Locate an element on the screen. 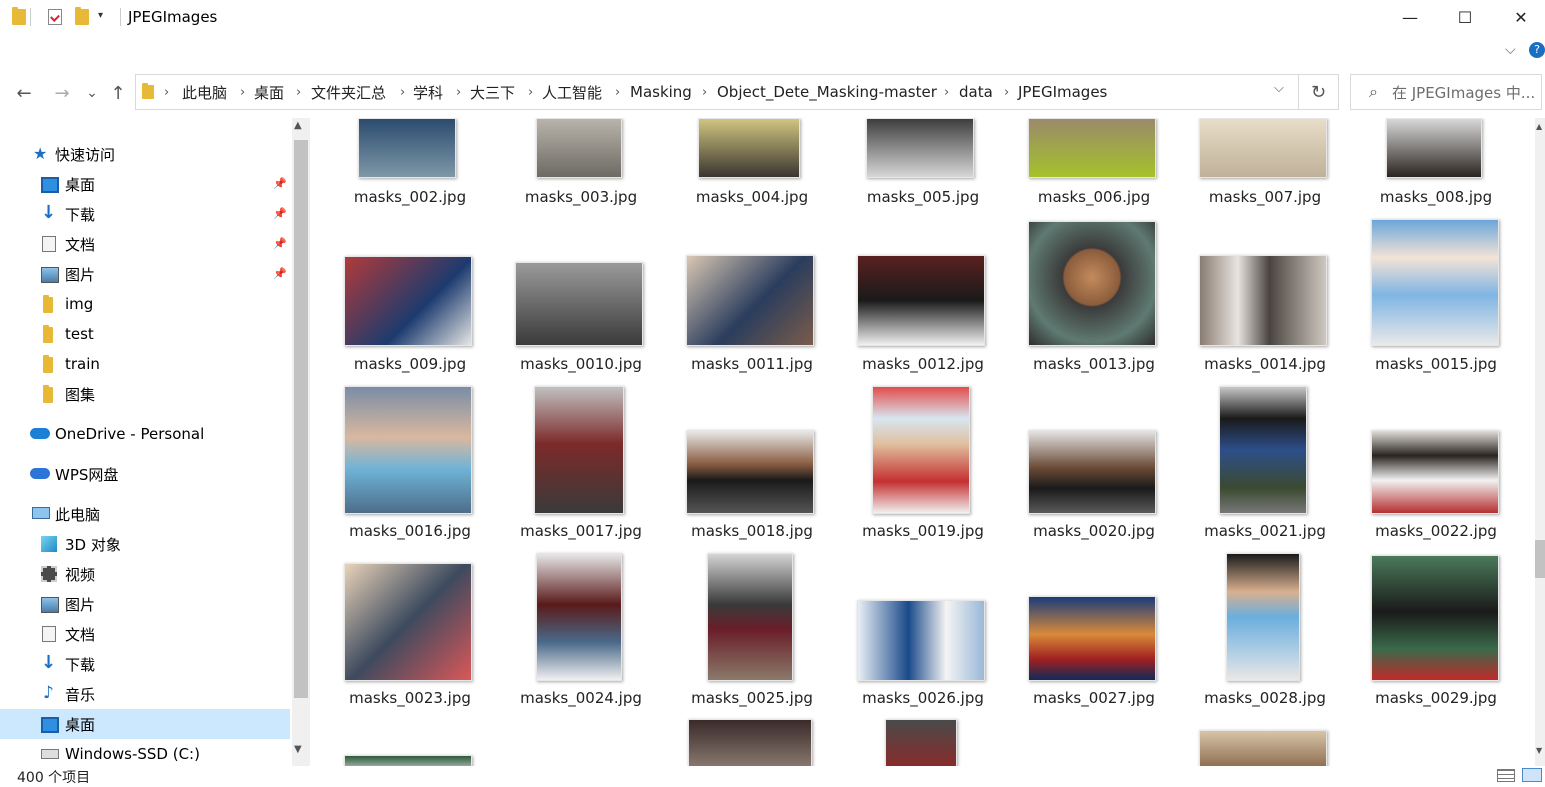  back-button: ← is located at coordinates (24, 93).